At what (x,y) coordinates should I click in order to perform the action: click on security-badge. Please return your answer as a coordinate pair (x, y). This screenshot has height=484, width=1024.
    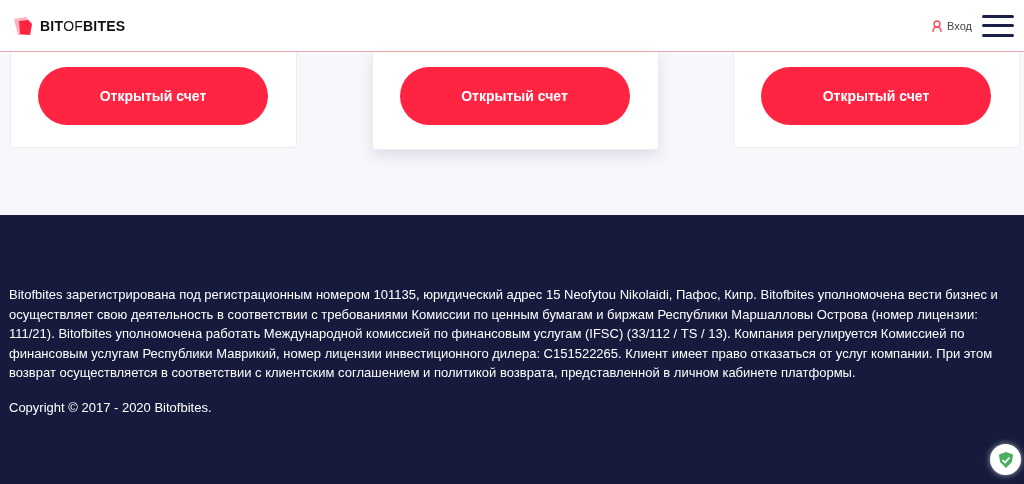
    Looking at the image, I should click on (1005, 459).